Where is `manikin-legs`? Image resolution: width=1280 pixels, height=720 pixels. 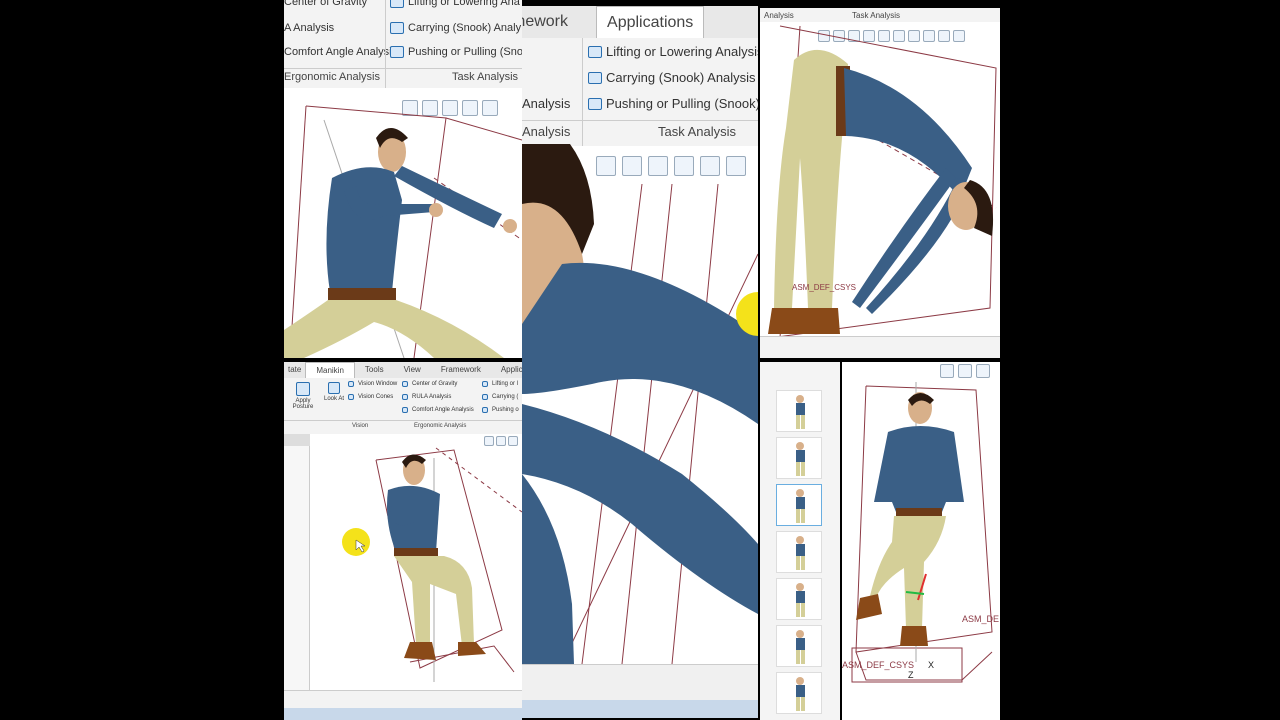 manikin-legs is located at coordinates (394, 329).